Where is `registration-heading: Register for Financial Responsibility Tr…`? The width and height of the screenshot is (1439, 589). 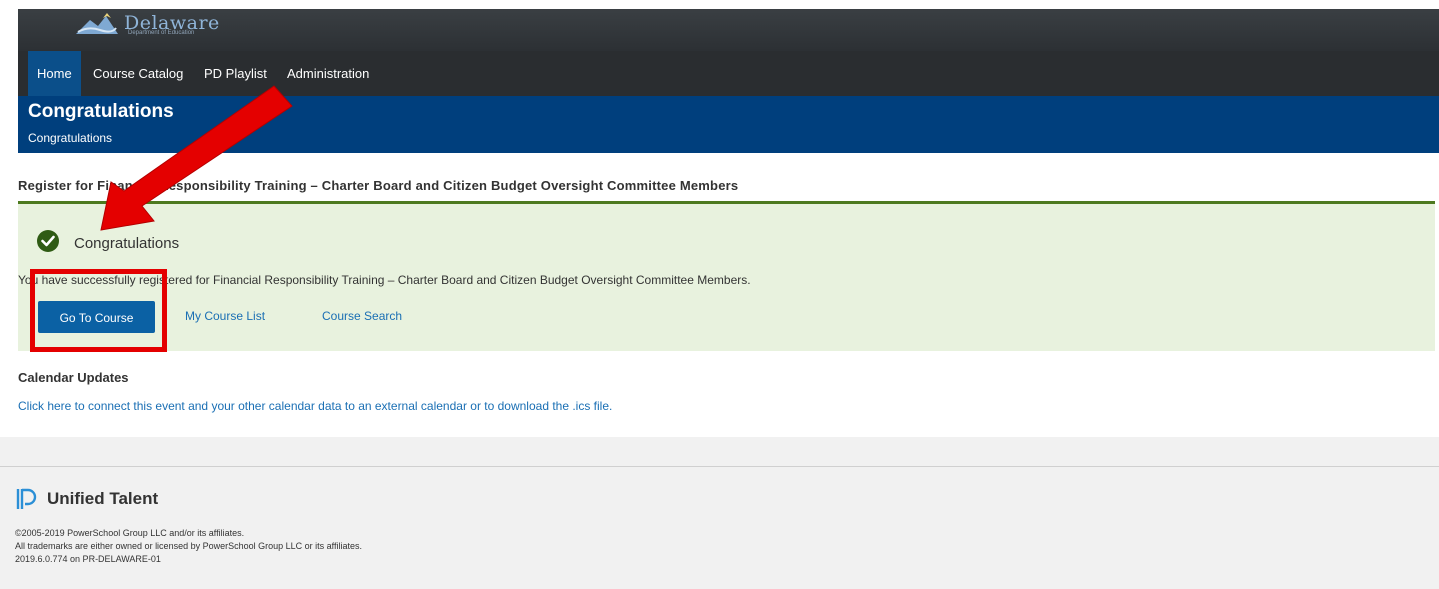 registration-heading: Register for Financial Responsibility Tr… is located at coordinates (378, 185).